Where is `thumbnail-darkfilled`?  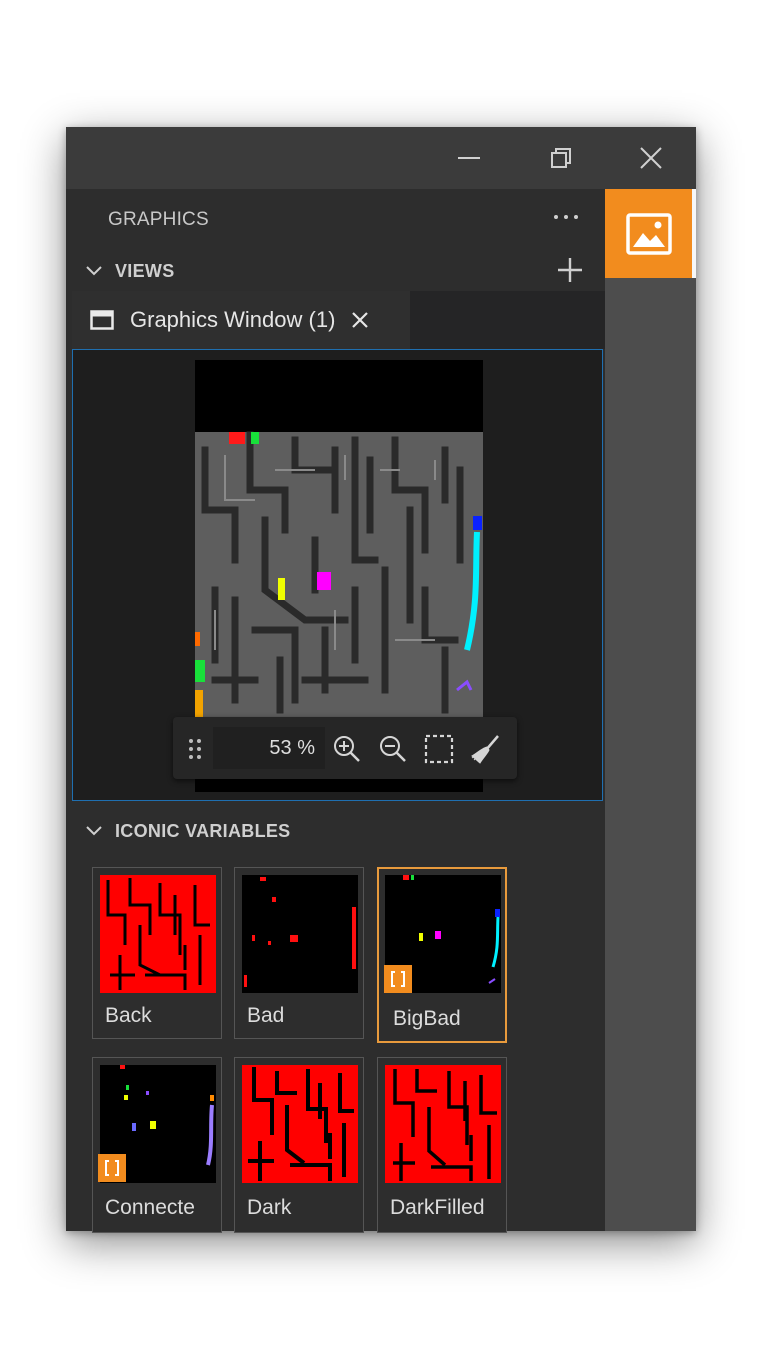 thumbnail-darkfilled is located at coordinates (443, 1124).